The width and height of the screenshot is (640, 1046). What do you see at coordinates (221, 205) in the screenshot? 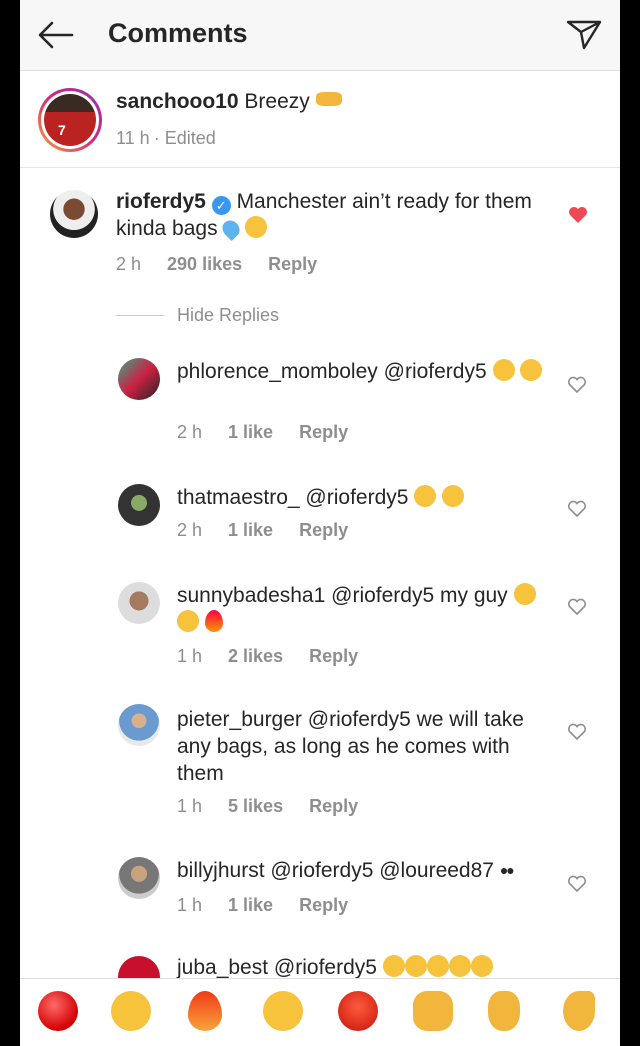
I see `verified-badge-icon: ✓` at bounding box center [221, 205].